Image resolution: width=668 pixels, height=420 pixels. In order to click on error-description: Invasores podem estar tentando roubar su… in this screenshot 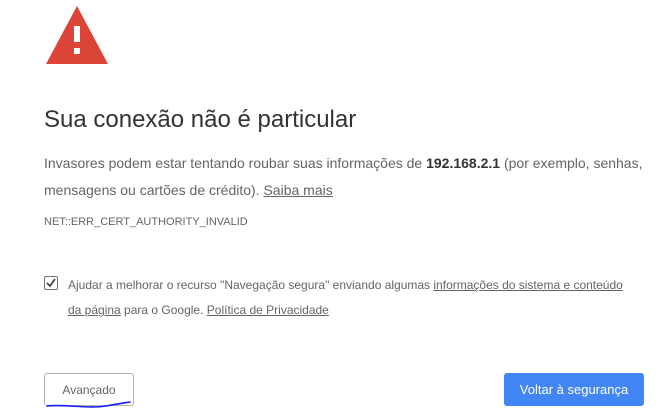, I will do `click(344, 177)`.